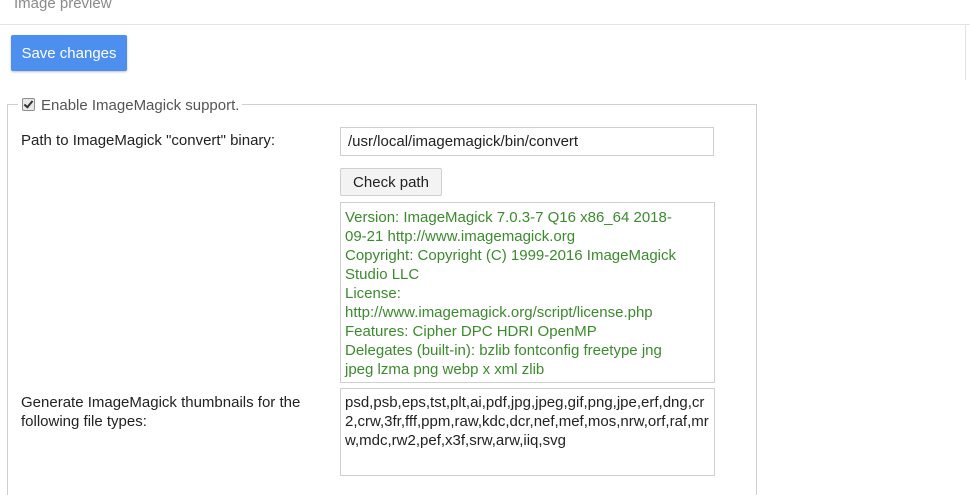 The height and width of the screenshot is (495, 970). I want to click on version-line: Features: Cipher DPC HDRI OpenMP, so click(471, 331).